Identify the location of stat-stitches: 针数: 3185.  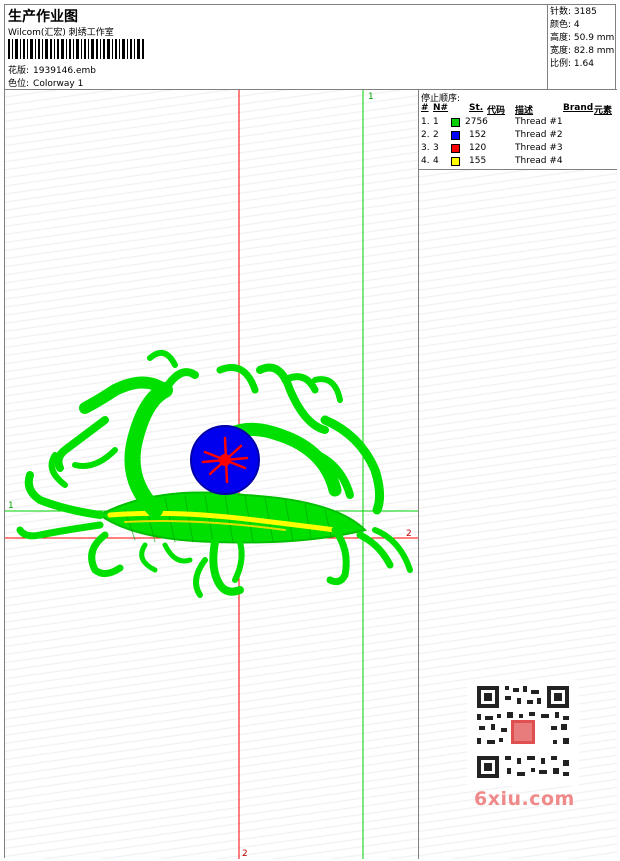
(573, 12).